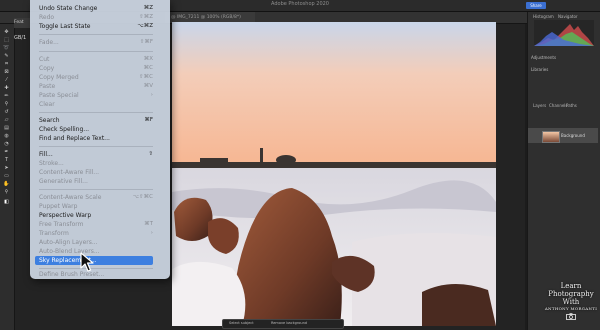  Describe the element at coordinates (96, 224) in the screenshot. I see `menu-item-free-transform: Free Transform ⌘T` at that location.